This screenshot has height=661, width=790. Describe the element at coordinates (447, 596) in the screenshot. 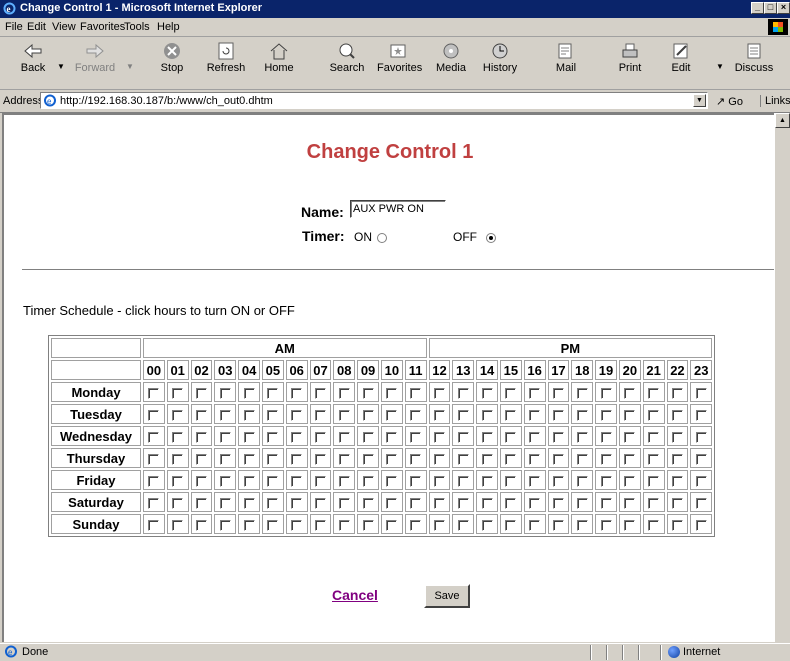

I see `save-button: Save` at that location.